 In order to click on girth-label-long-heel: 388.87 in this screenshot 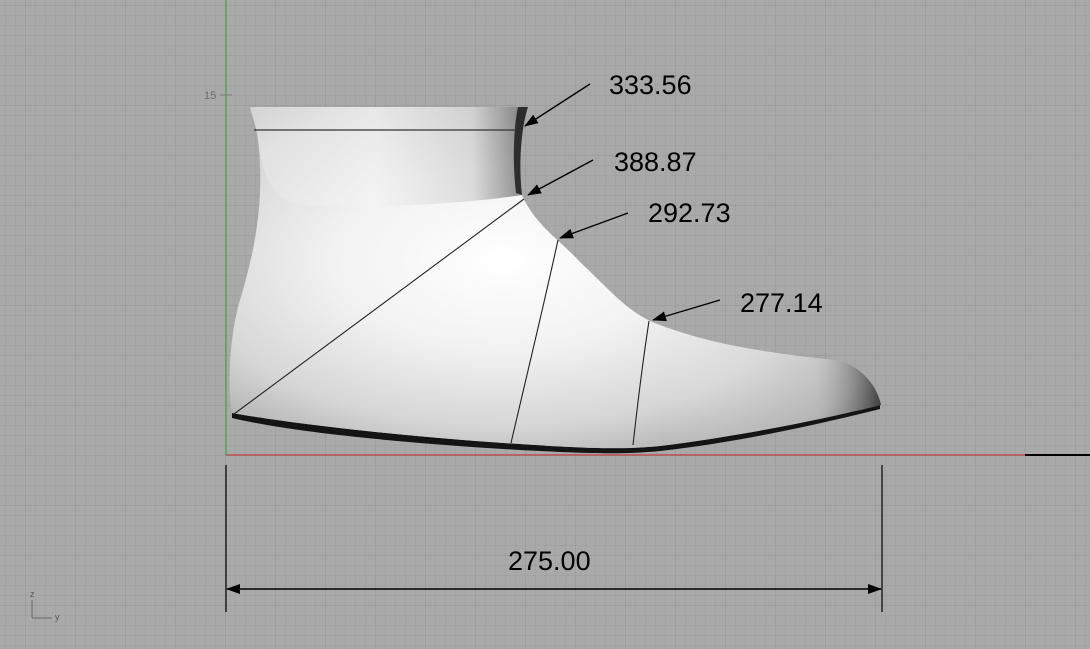, I will do `click(655, 162)`.